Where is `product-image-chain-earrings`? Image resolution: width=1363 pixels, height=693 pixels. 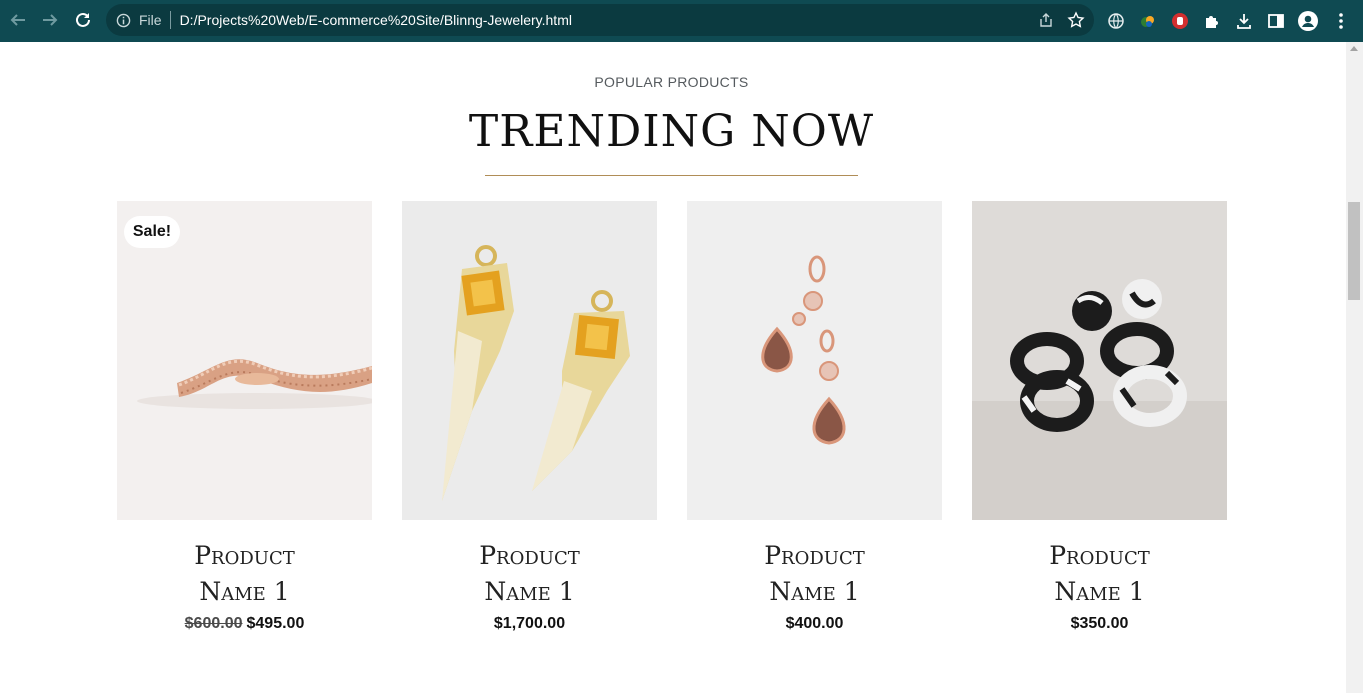
product-image-chain-earrings is located at coordinates (1099, 360).